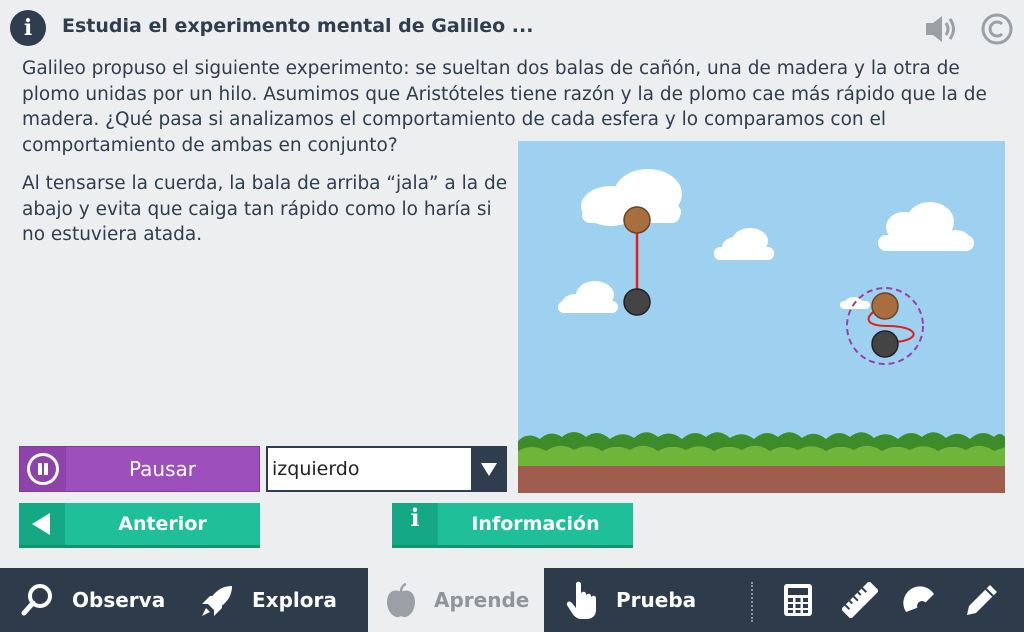  What do you see at coordinates (488, 469) in the screenshot?
I see `chevron-down-icon` at bounding box center [488, 469].